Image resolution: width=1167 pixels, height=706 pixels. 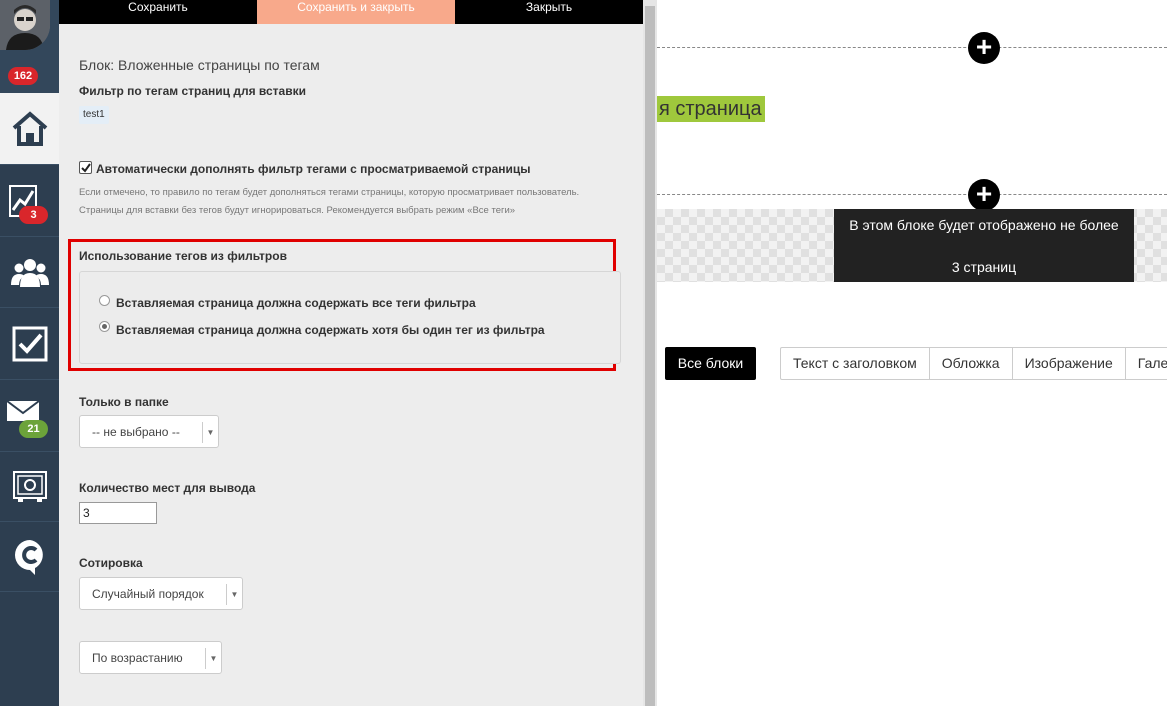 I want to click on folder-select: -- не выбрано -- ▼, so click(x=149, y=431).